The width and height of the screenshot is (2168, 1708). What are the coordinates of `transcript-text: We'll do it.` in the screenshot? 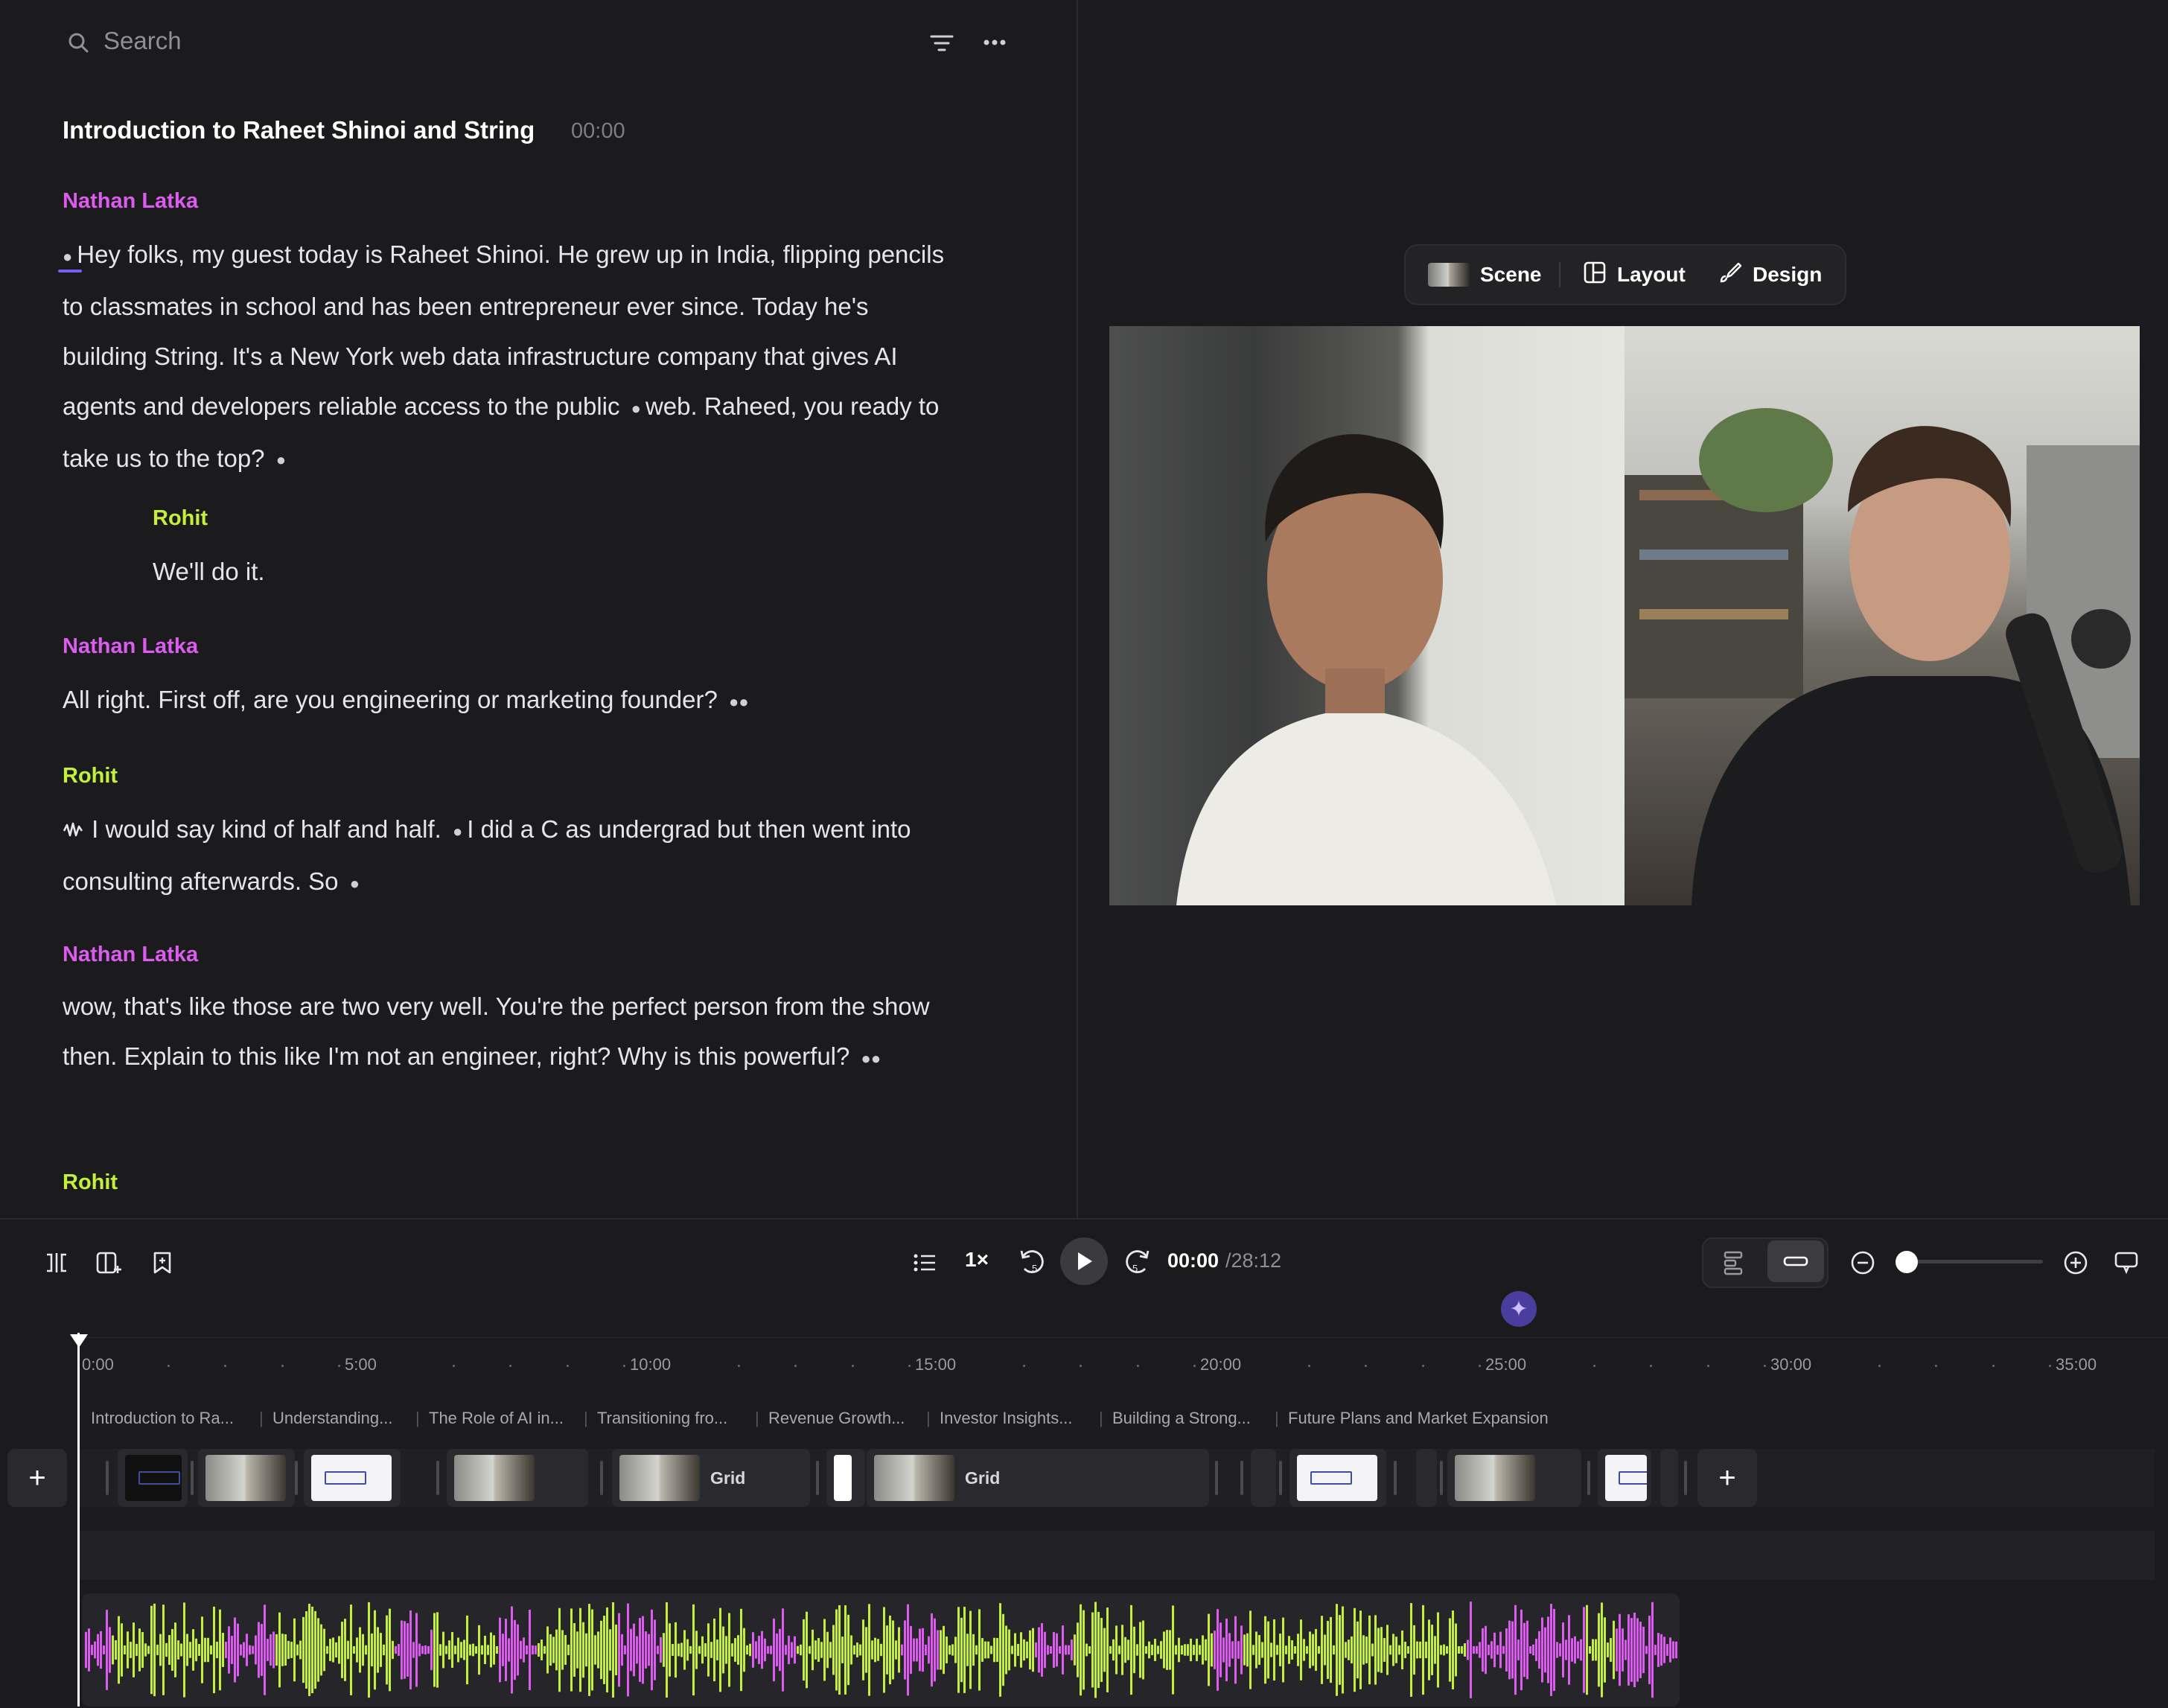 It's located at (209, 571).